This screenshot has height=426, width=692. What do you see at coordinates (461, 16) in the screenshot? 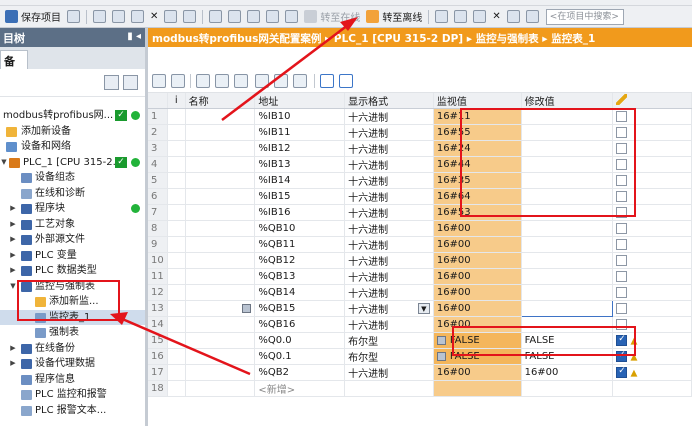
I see `start-cpu-icon` at bounding box center [461, 16].